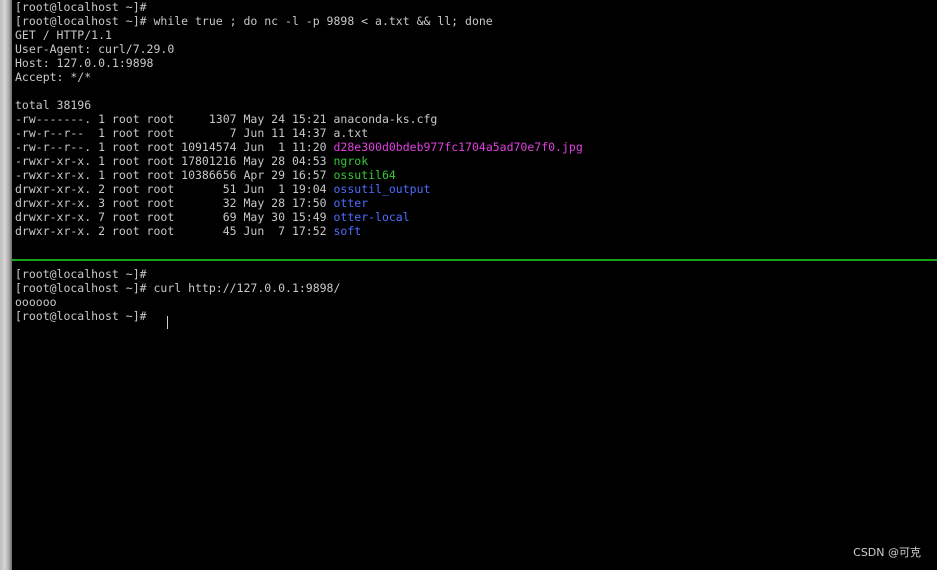 The image size is (937, 570). I want to click on terminal-line: oooooo, so click(36, 302).